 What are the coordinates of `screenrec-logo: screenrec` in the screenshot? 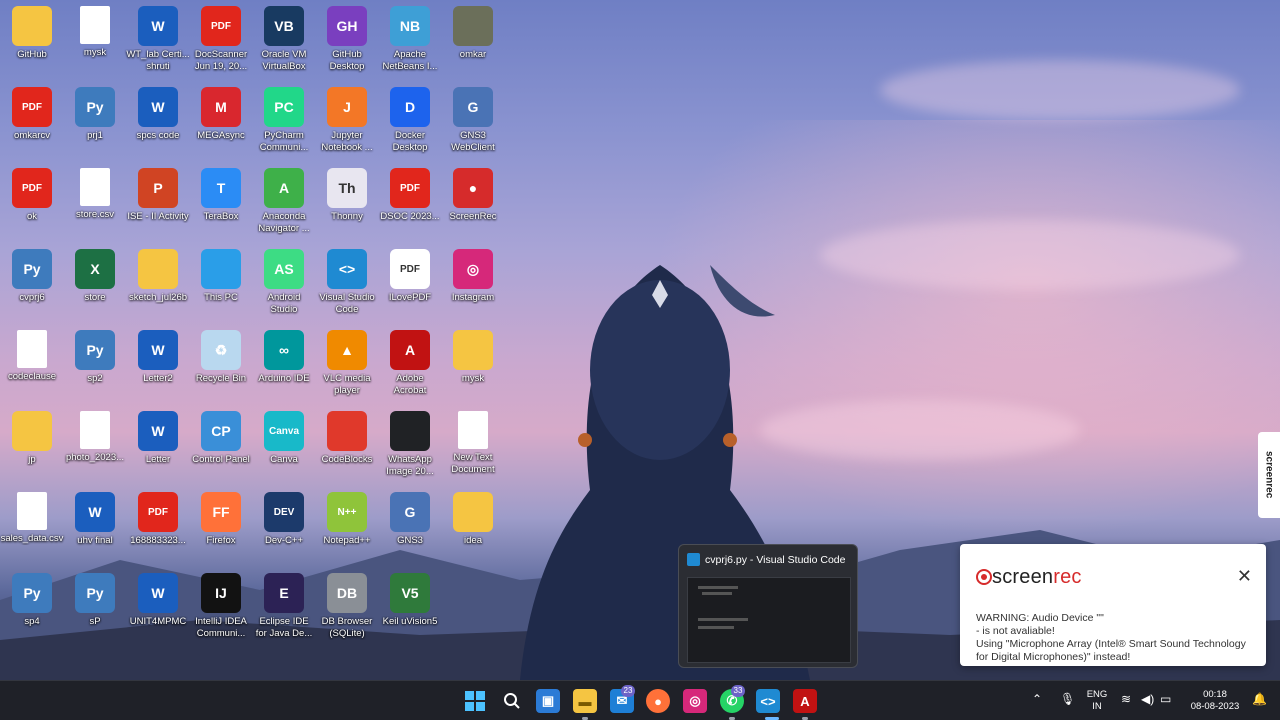 It's located at (1029, 577).